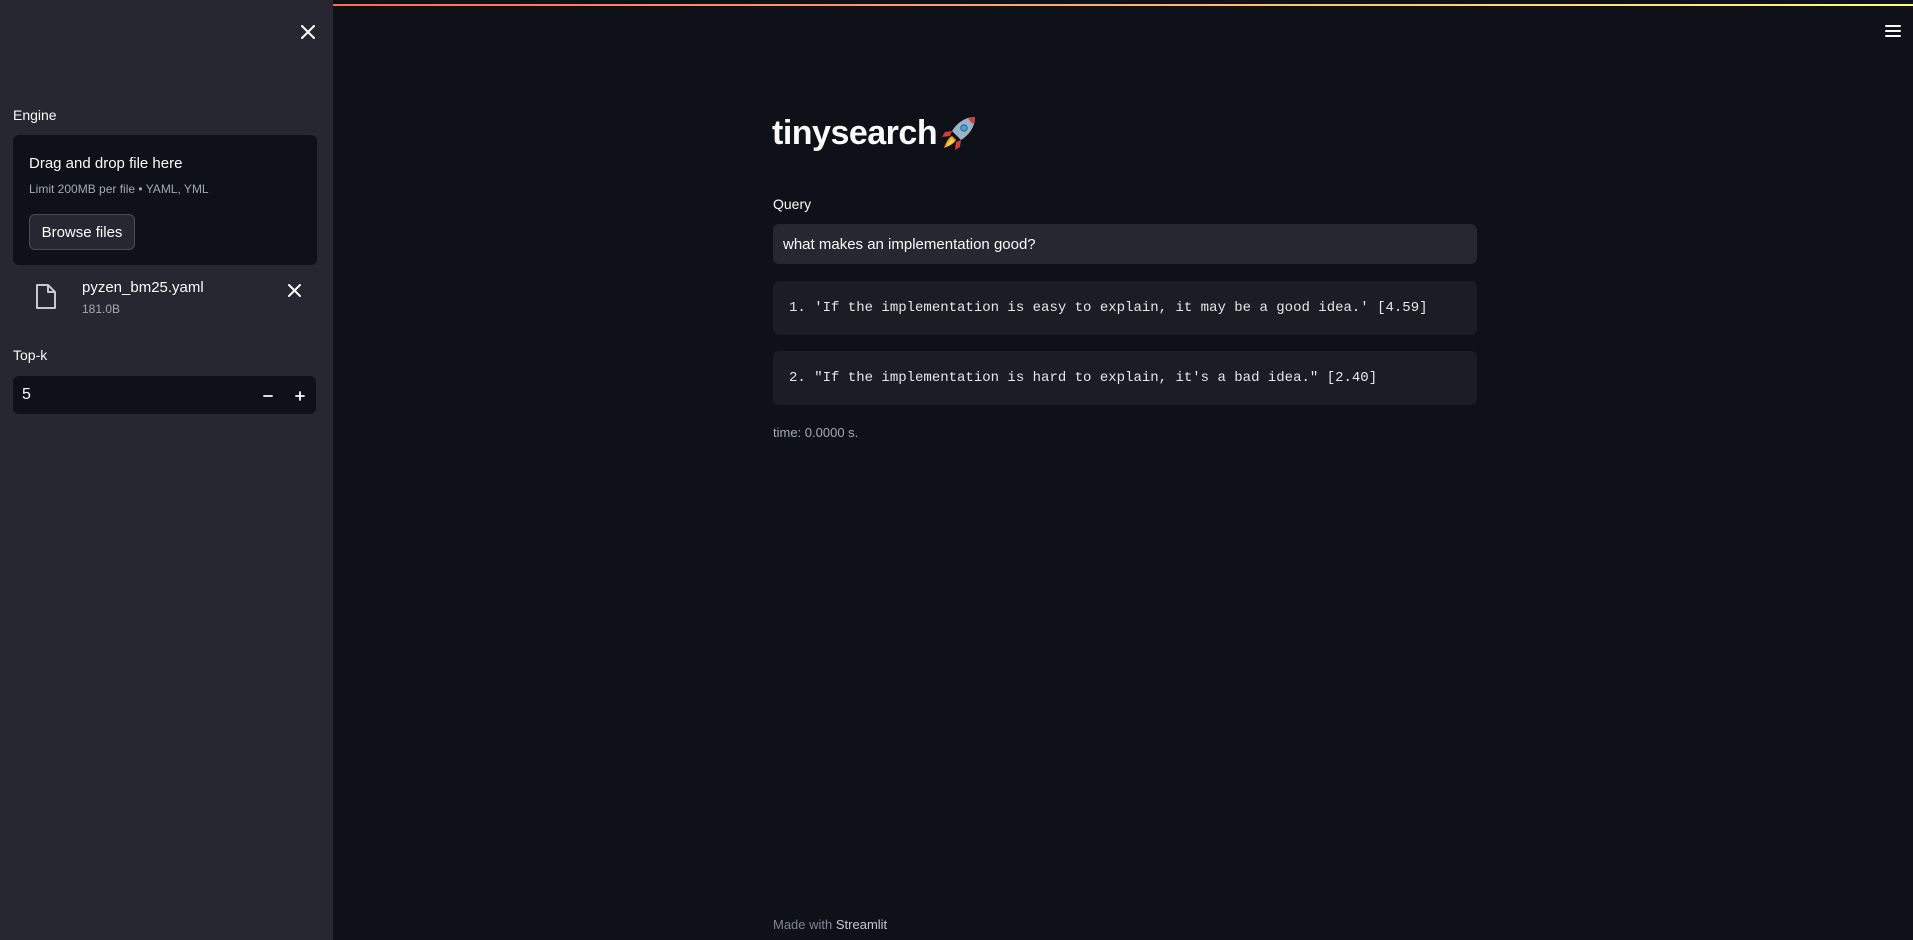  What do you see at coordinates (143, 287) in the screenshot?
I see `uploaded-file-name: pyzen_bm25.yaml` at bounding box center [143, 287].